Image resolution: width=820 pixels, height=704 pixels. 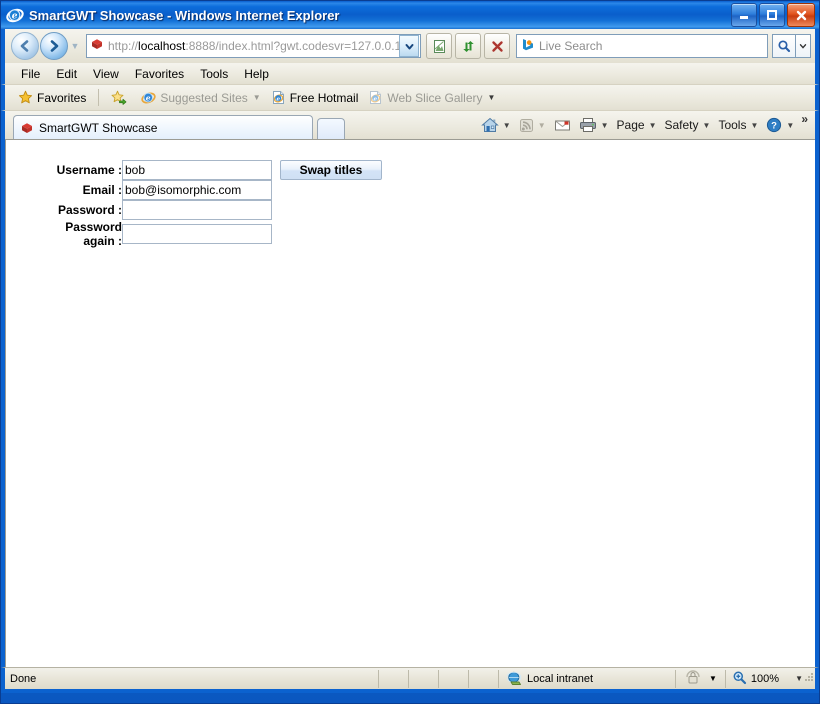 What do you see at coordinates (159, 74) in the screenshot?
I see `menu-item-favorites: Favorites` at bounding box center [159, 74].